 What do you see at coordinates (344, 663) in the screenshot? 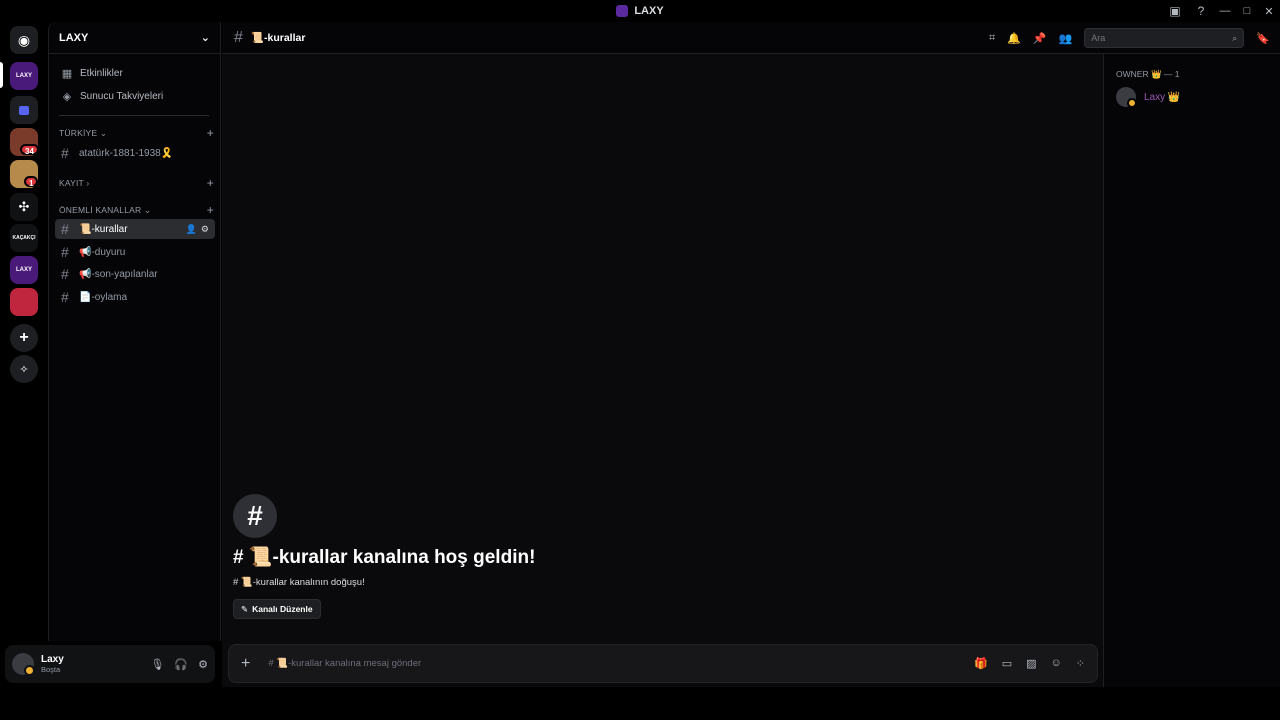
I see `message-input: # 📜-kurallar kanalına mesaj gönder` at bounding box center [344, 663].